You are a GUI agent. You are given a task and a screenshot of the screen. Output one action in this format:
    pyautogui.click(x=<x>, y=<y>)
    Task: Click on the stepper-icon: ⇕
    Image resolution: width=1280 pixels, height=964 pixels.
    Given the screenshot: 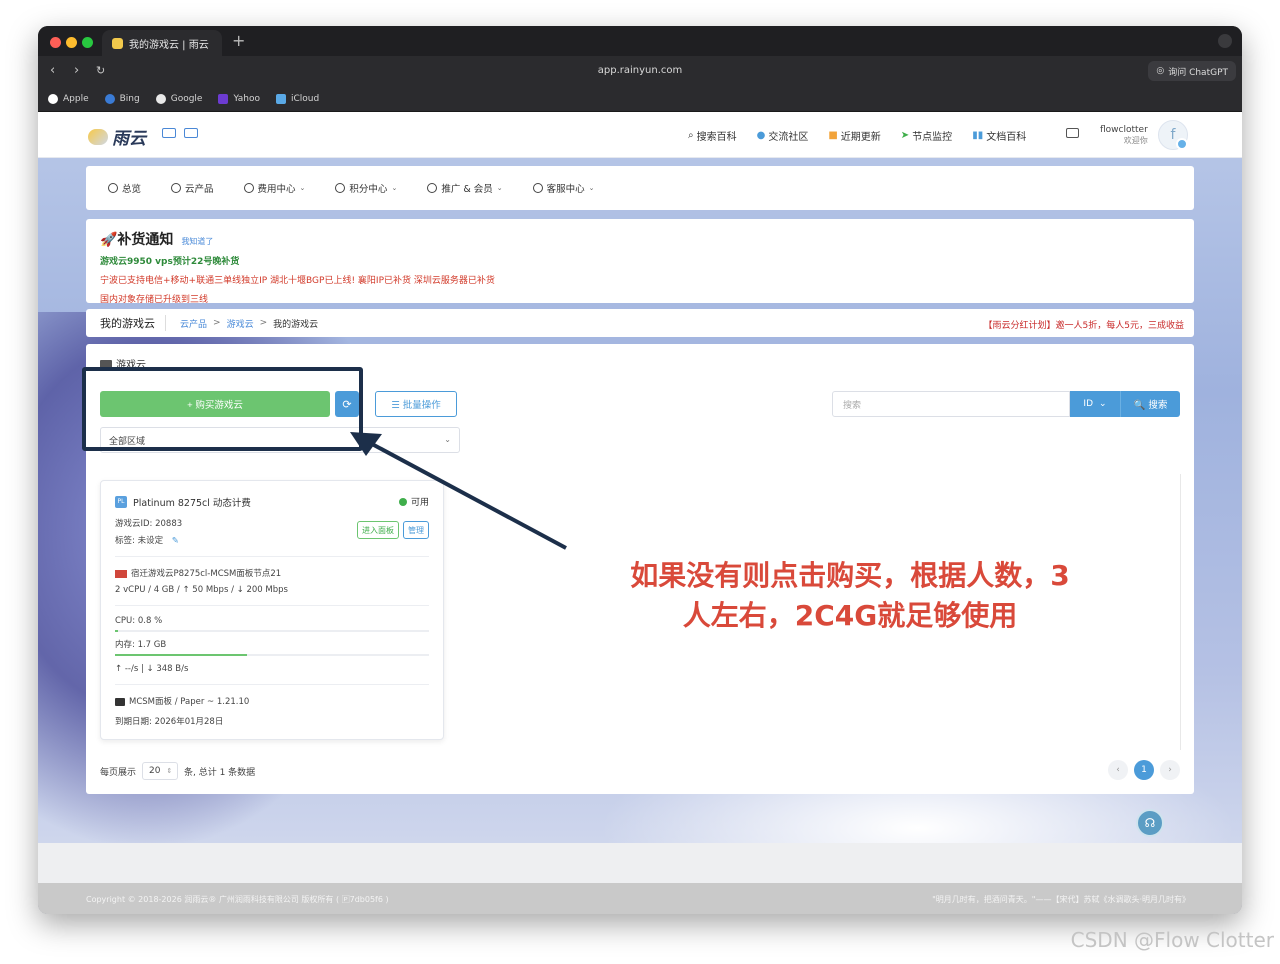 What is the action you would take?
    pyautogui.click(x=169, y=771)
    